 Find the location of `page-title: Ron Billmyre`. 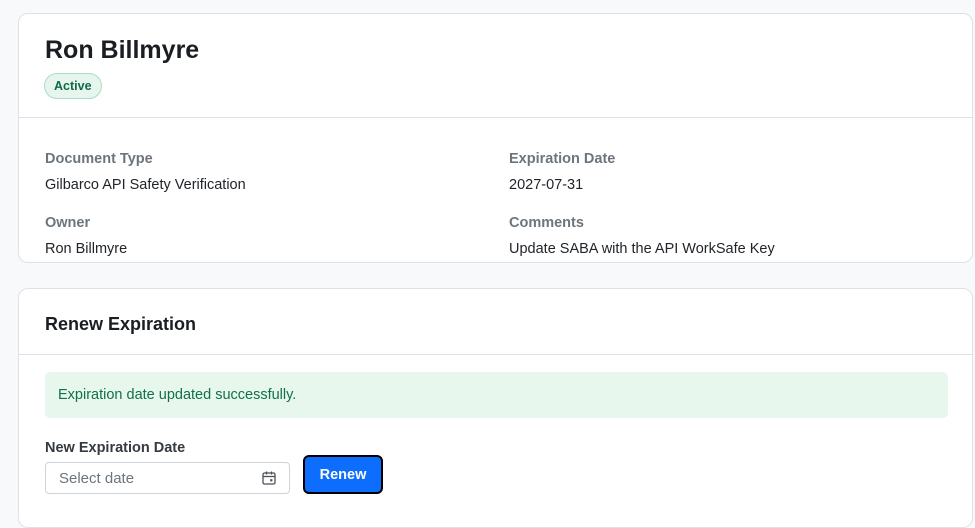

page-title: Ron Billmyre is located at coordinates (122, 50).